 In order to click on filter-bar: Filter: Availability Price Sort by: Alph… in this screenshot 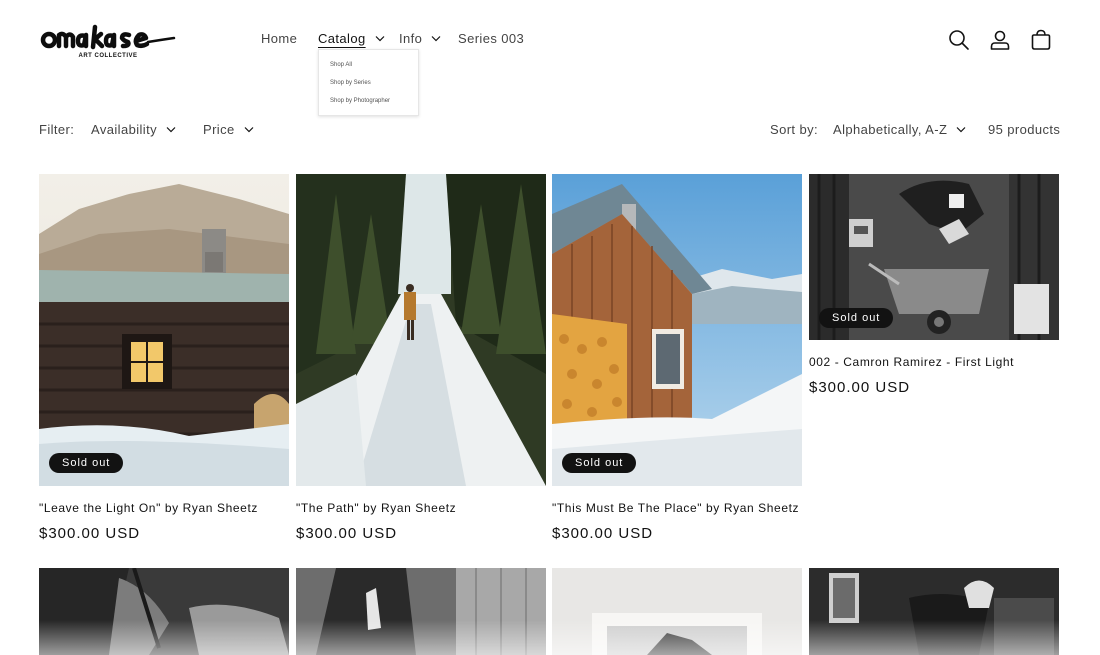, I will do `click(550, 131)`.